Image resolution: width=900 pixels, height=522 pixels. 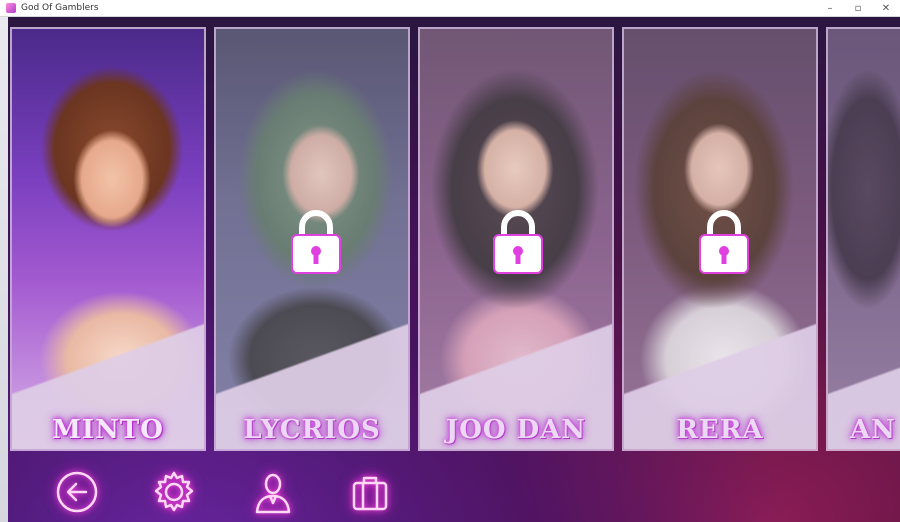 I want to click on inventory-button, so click(x=370, y=492).